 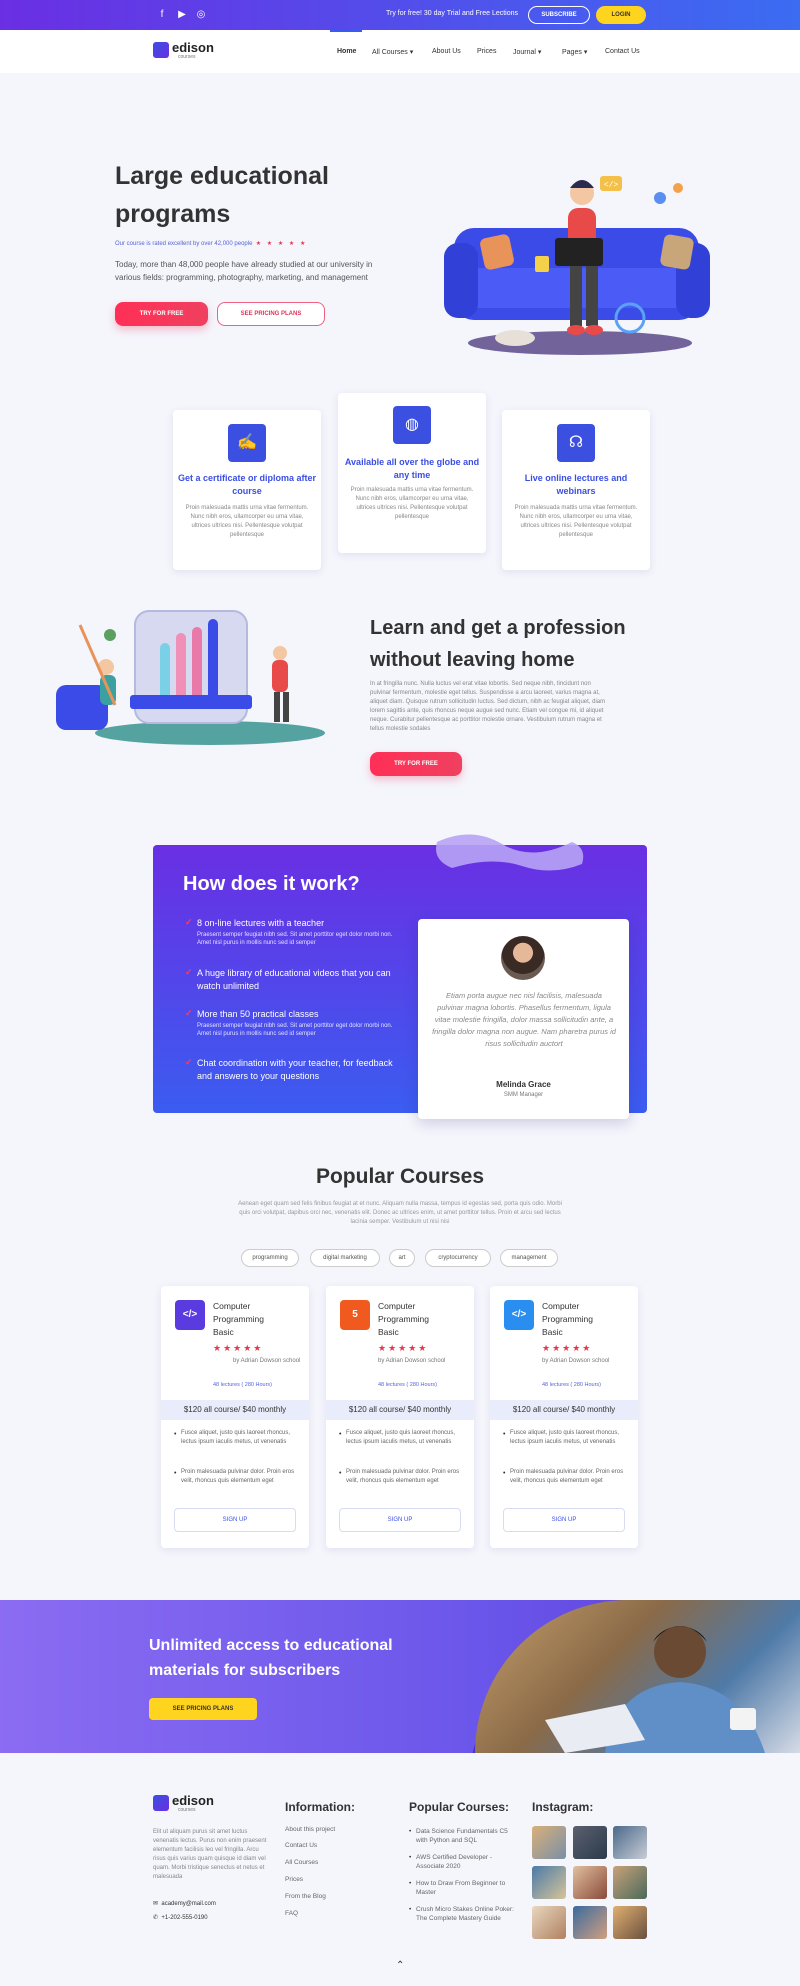 What do you see at coordinates (458, 1258) in the screenshot?
I see `tag-cryptocurrency: cryptocurrency` at bounding box center [458, 1258].